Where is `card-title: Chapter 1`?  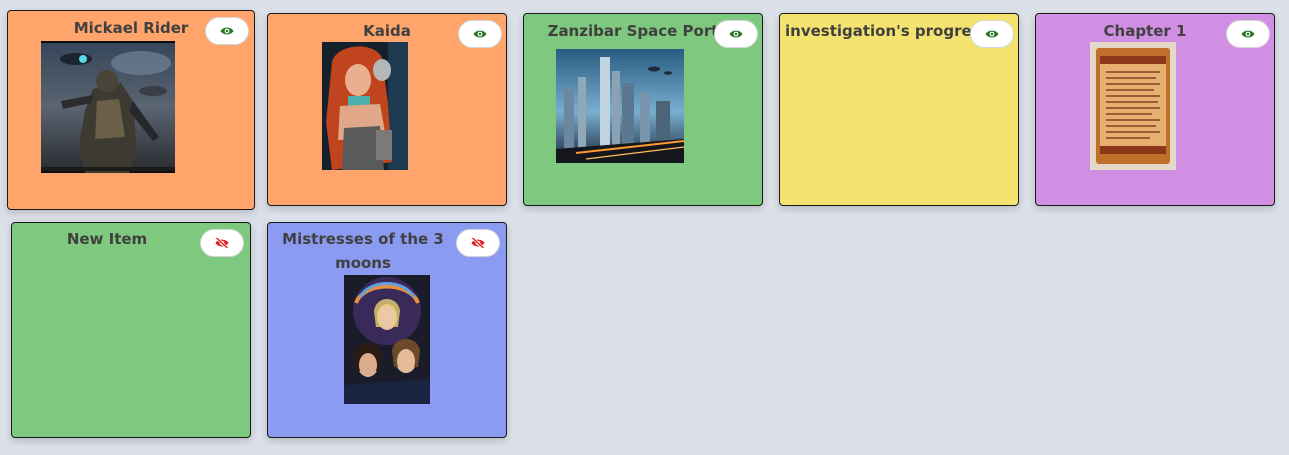 card-title: Chapter 1 is located at coordinates (1145, 31).